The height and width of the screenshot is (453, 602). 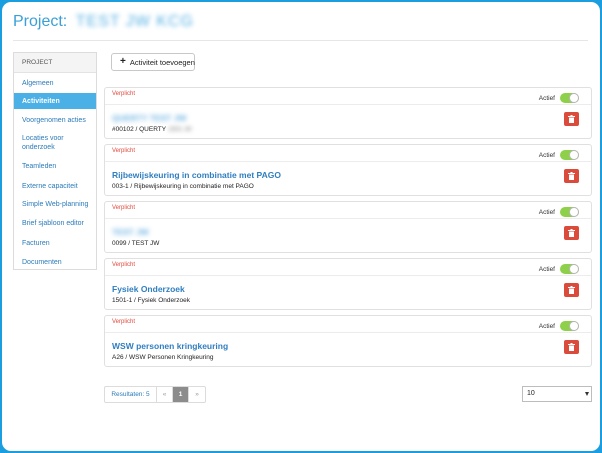 I want to click on sidebar-item-locaties: Locaties voor onderzoek, so click(x=49, y=143).